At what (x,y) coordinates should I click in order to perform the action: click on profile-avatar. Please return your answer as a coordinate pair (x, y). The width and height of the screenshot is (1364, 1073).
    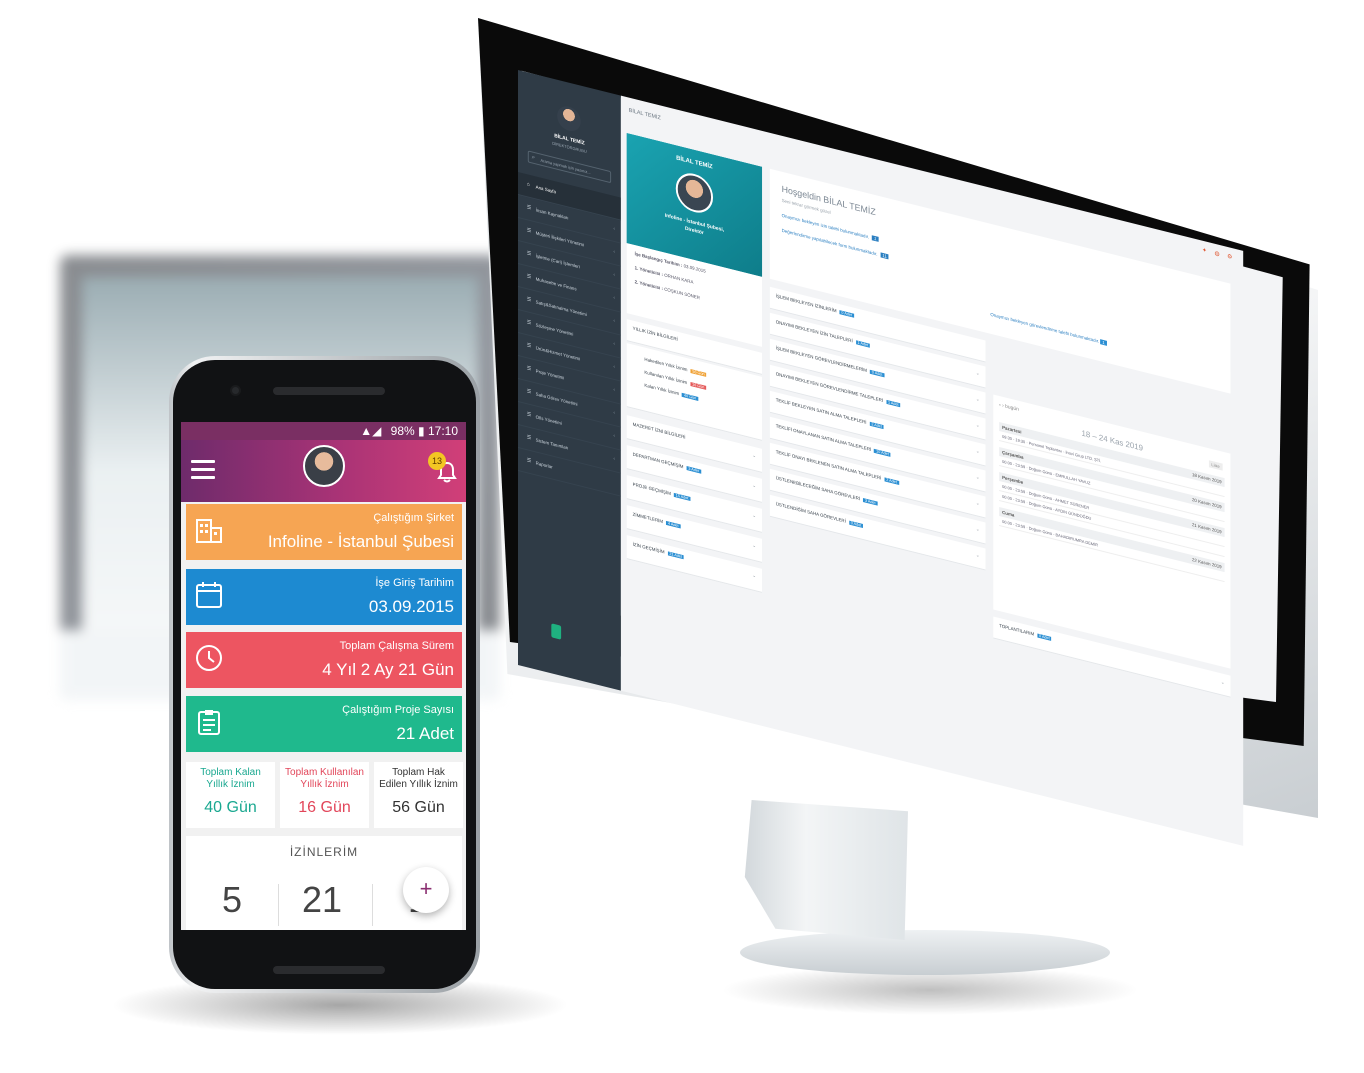
    Looking at the image, I should click on (694, 193).